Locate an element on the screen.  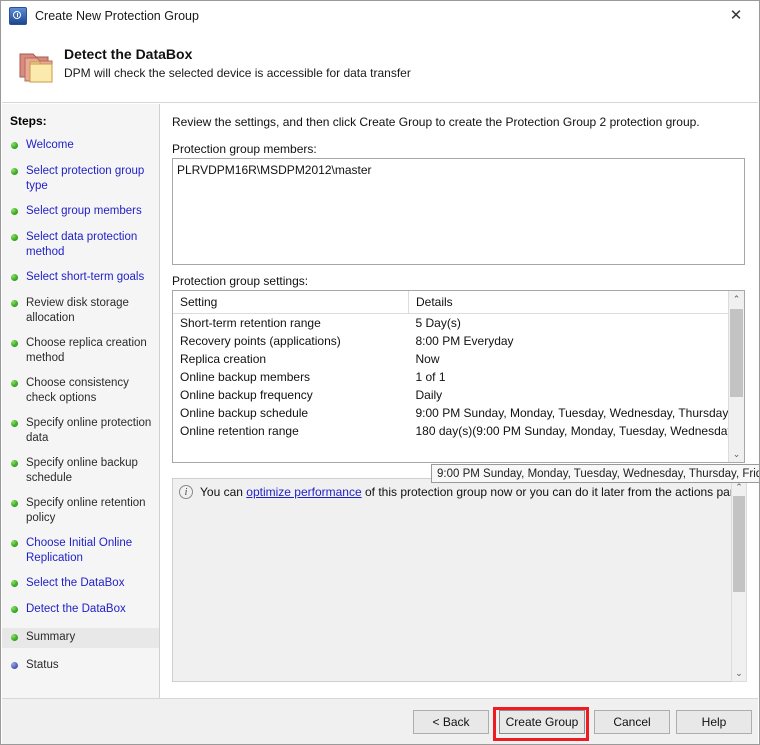
column-header-setting: Setting is located at coordinates (291, 302).